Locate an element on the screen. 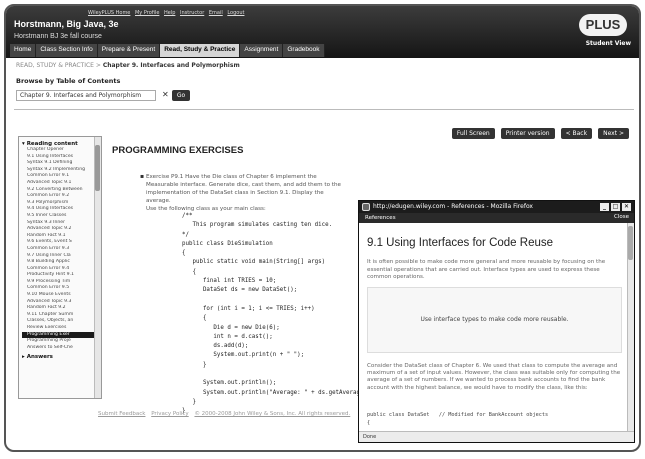  toc-item: Common Error 9.3 is located at coordinates (58, 249).